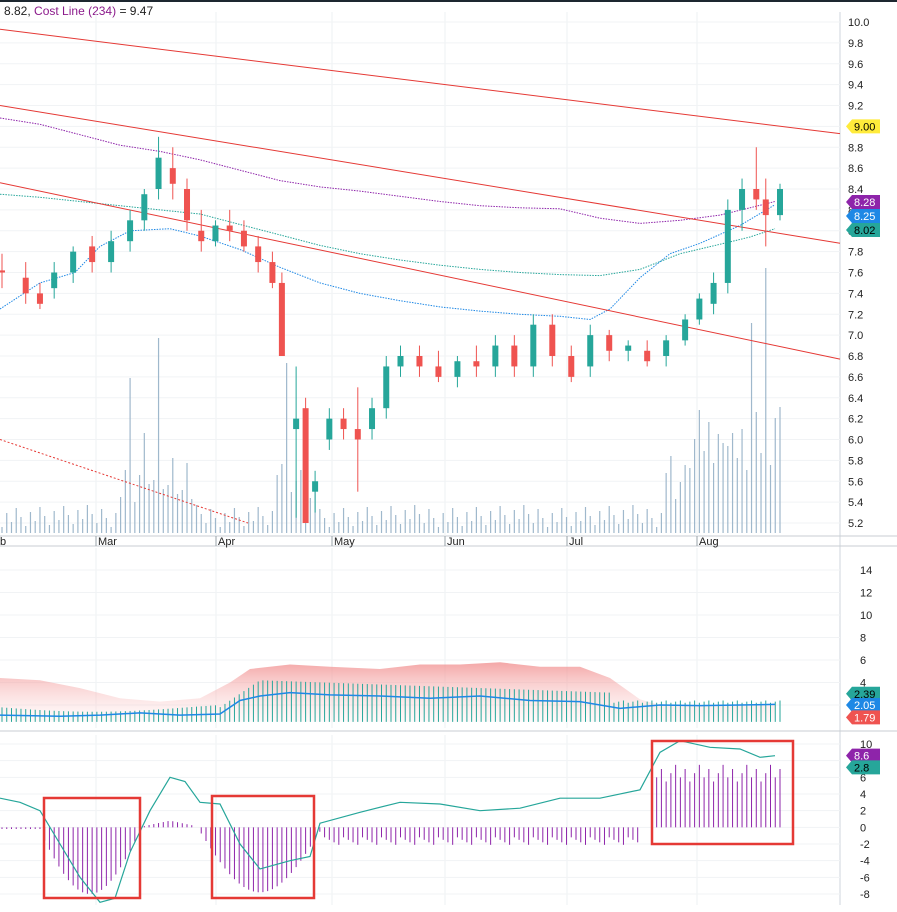  What do you see at coordinates (855, 65) in the screenshot?
I see `price-tick-label: 9.6` at bounding box center [855, 65].